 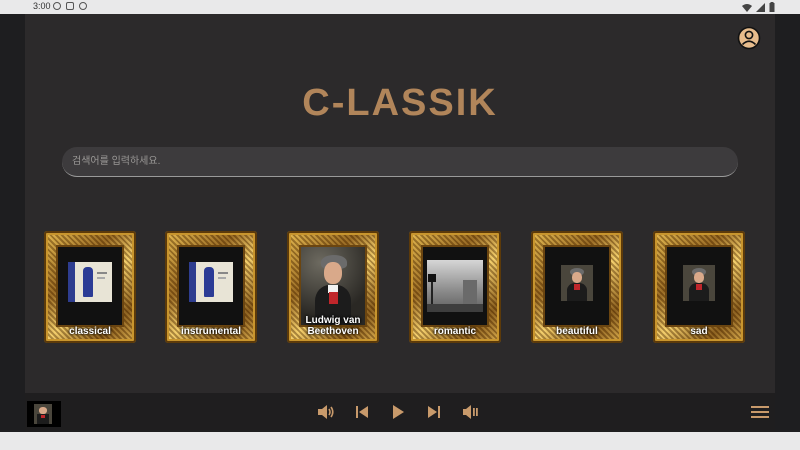 I want to click on battery-icon, so click(x=772, y=7).